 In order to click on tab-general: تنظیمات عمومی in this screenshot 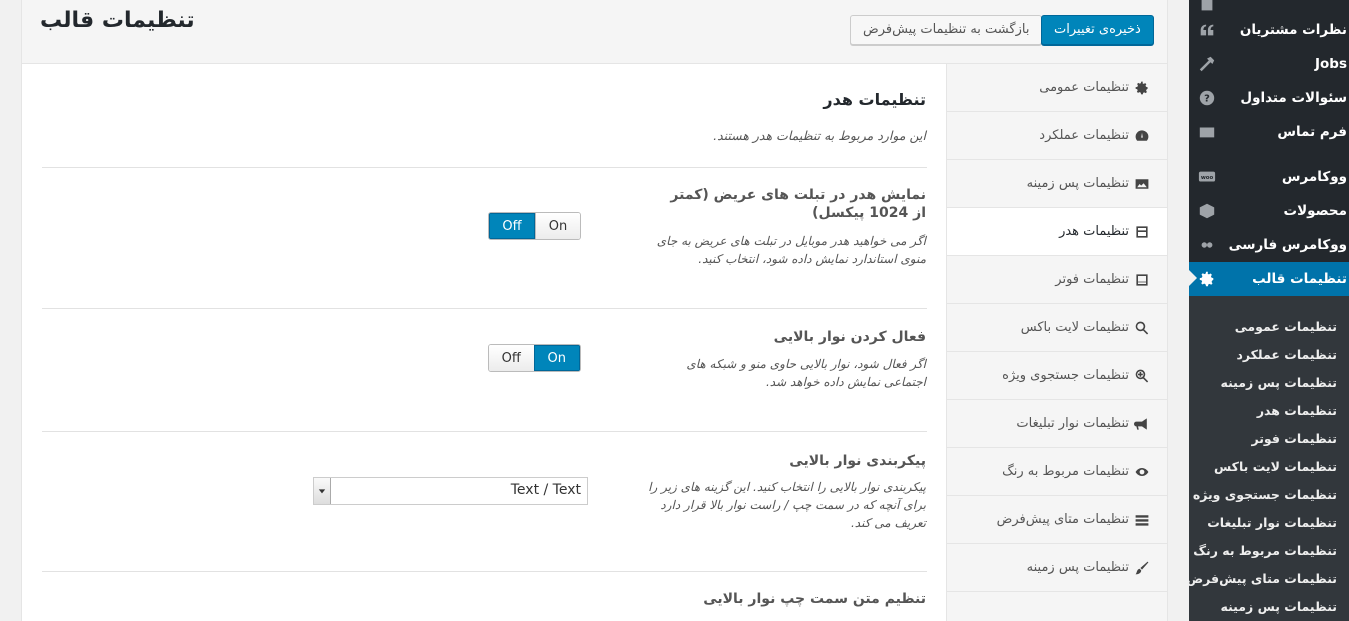, I will do `click(1057, 88)`.